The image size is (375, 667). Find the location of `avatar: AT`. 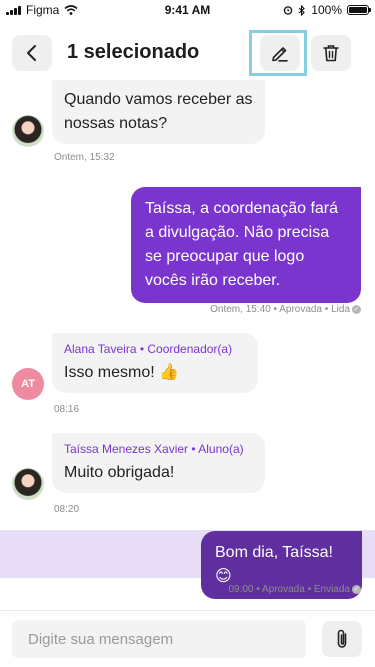

avatar: AT is located at coordinates (28, 384).